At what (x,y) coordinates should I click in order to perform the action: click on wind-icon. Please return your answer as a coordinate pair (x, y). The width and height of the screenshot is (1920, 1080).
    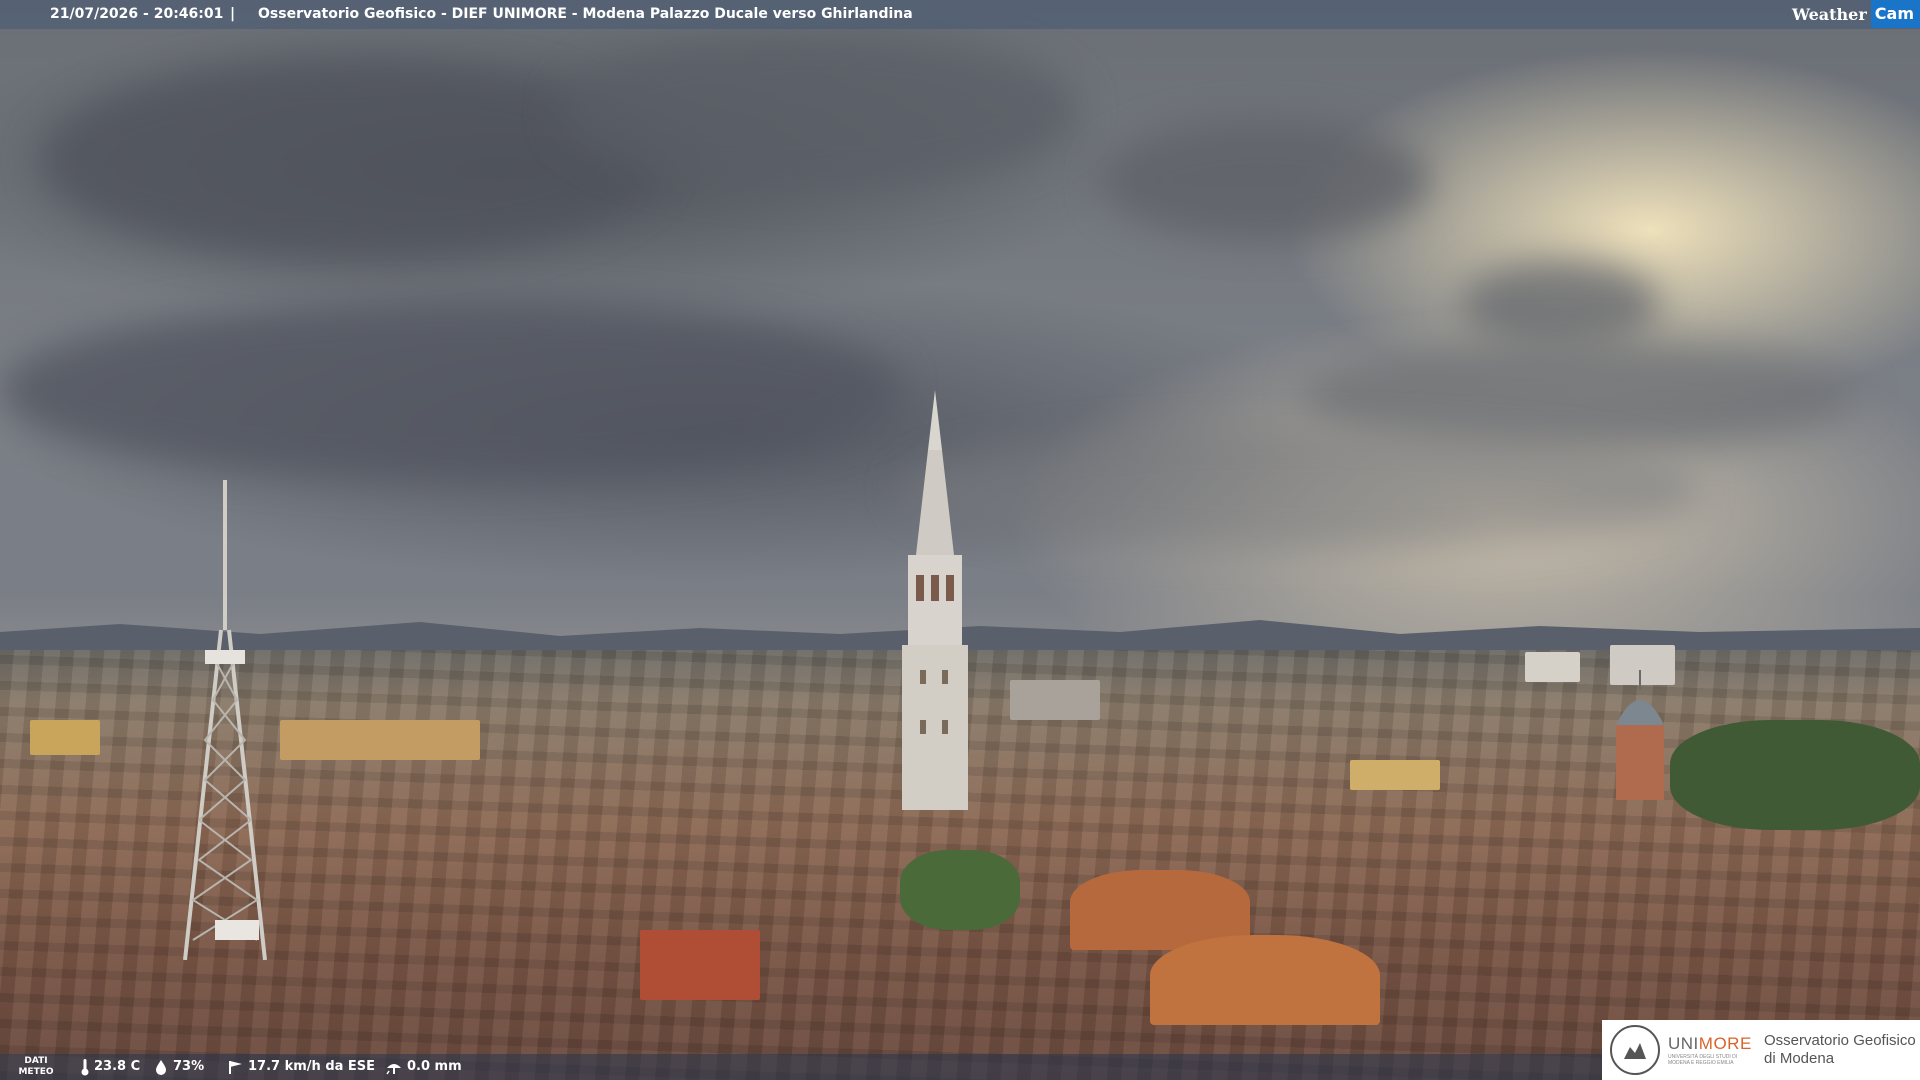
    Looking at the image, I should click on (235, 1067).